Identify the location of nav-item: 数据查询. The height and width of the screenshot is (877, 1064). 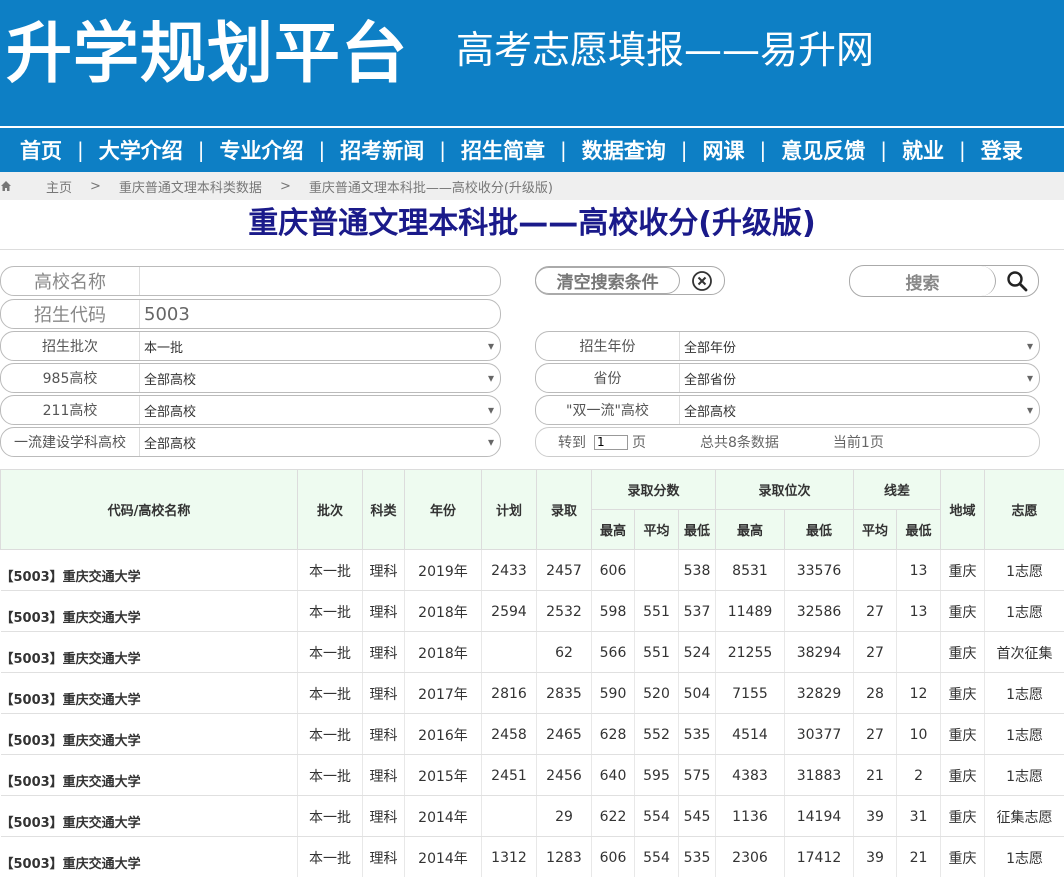
(624, 150).